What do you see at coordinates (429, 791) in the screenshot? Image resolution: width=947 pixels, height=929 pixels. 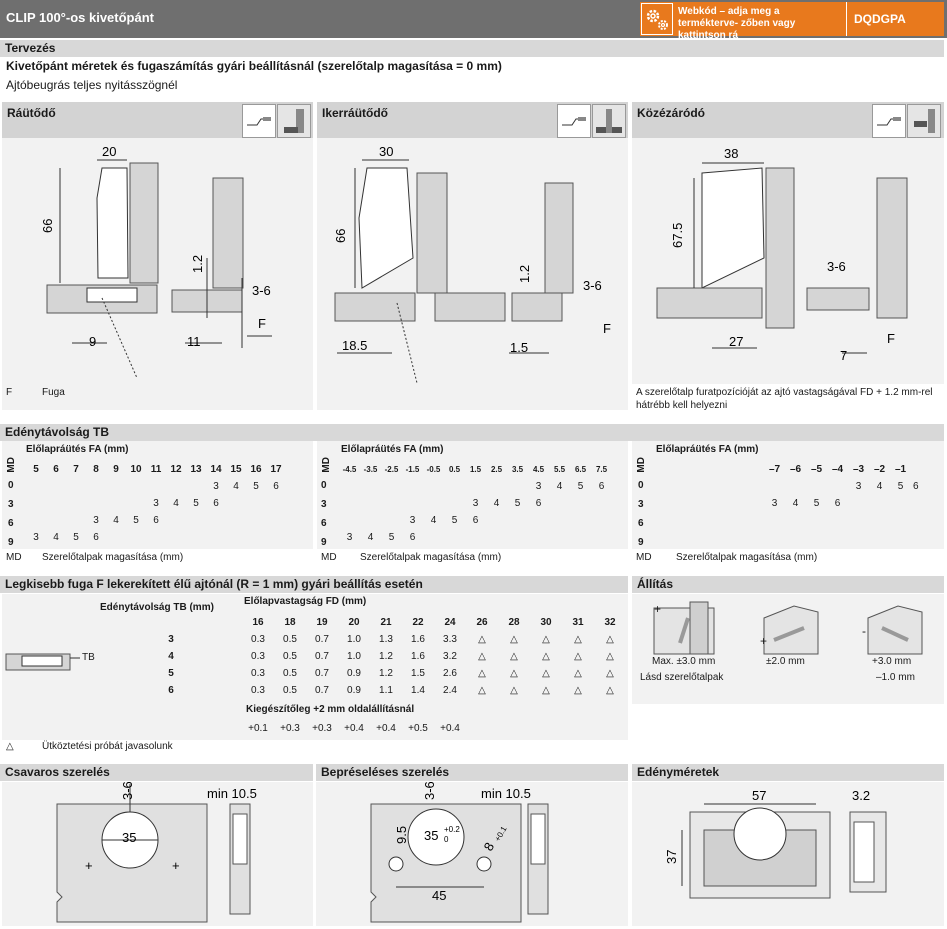 I see `dim-3-6: 3-6` at bounding box center [429, 791].